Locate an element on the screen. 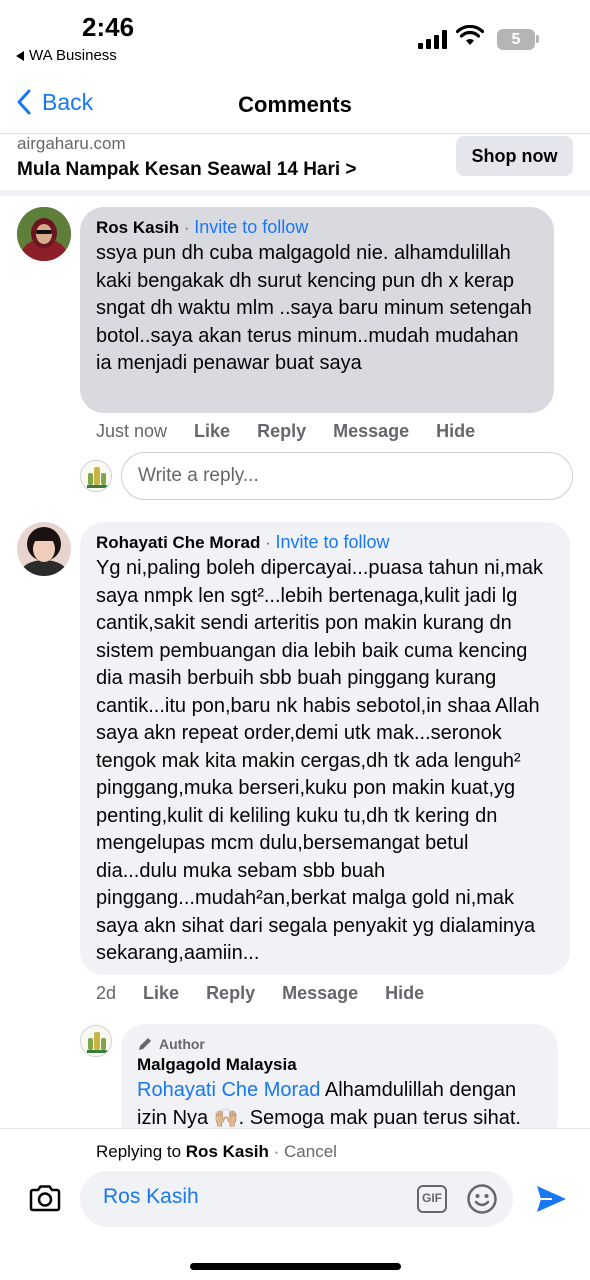 This screenshot has height=1280, width=590. comment-actions: 2d Like Reply Message Hide is located at coordinates (273, 993).